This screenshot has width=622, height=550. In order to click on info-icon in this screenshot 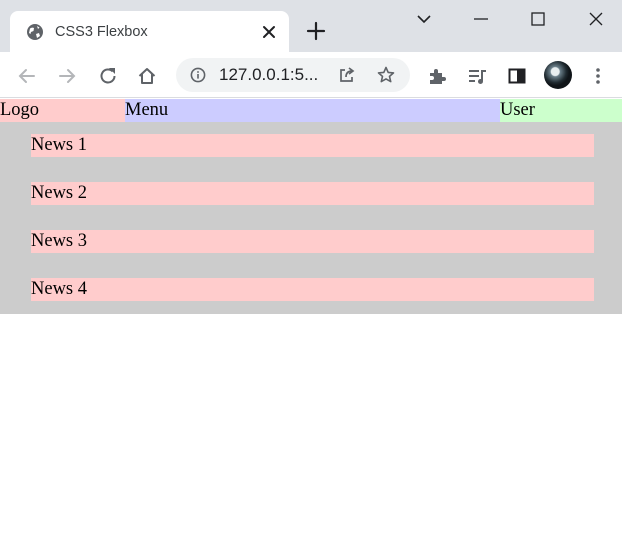, I will do `click(198, 75)`.